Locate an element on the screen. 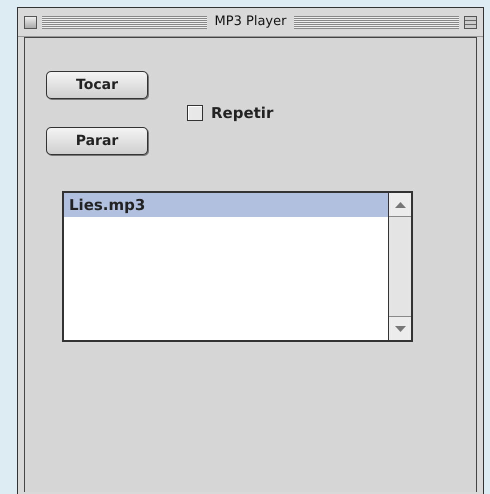 The height and width of the screenshot is (494, 490). collapse-box-icon is located at coordinates (471, 22).